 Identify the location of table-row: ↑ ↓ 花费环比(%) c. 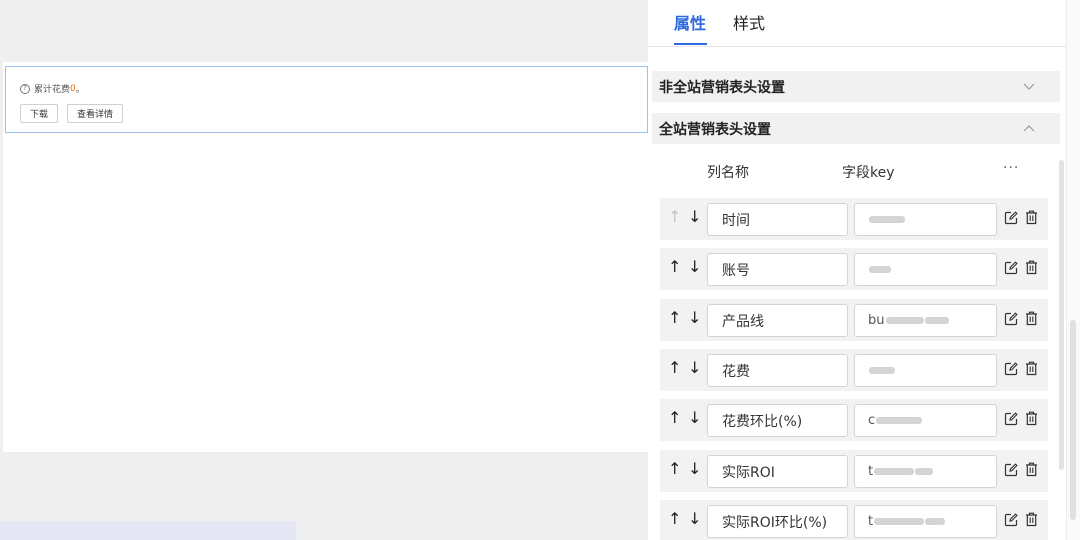
(854, 420).